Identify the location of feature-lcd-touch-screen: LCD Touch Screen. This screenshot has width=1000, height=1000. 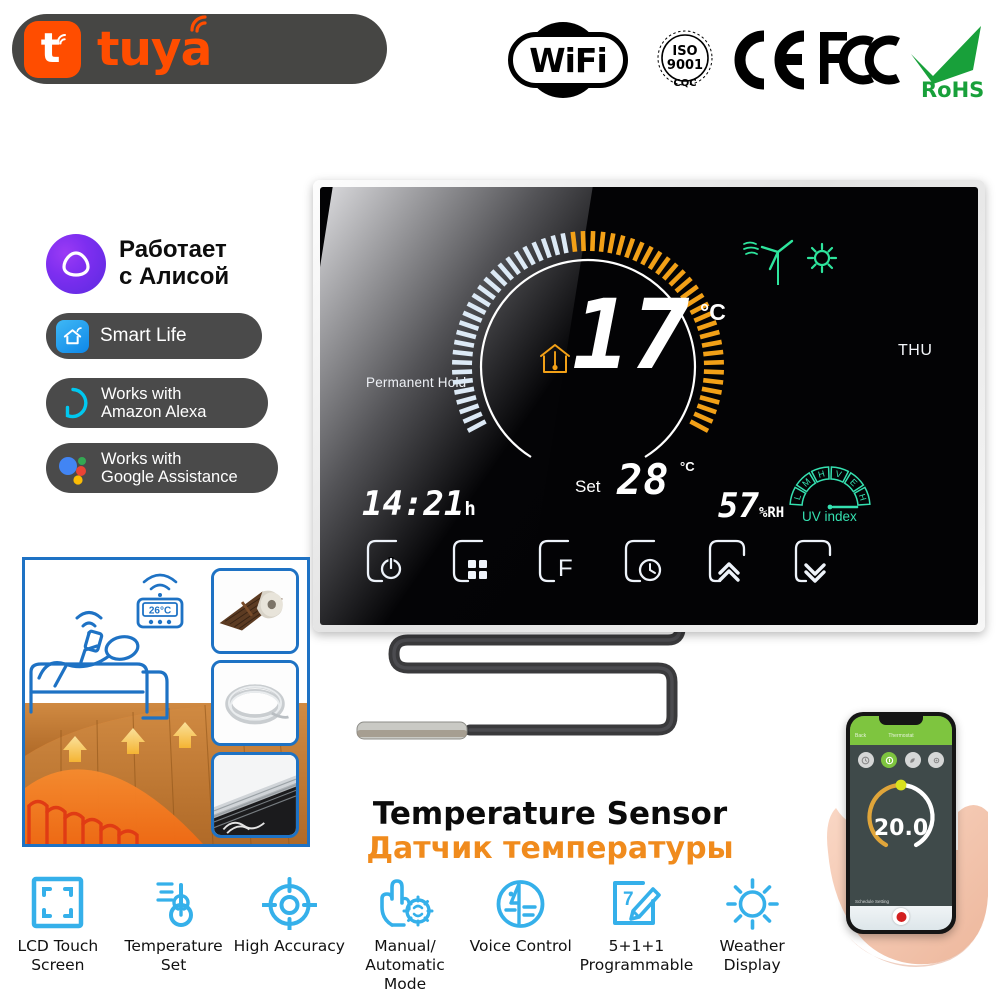
(58, 934).